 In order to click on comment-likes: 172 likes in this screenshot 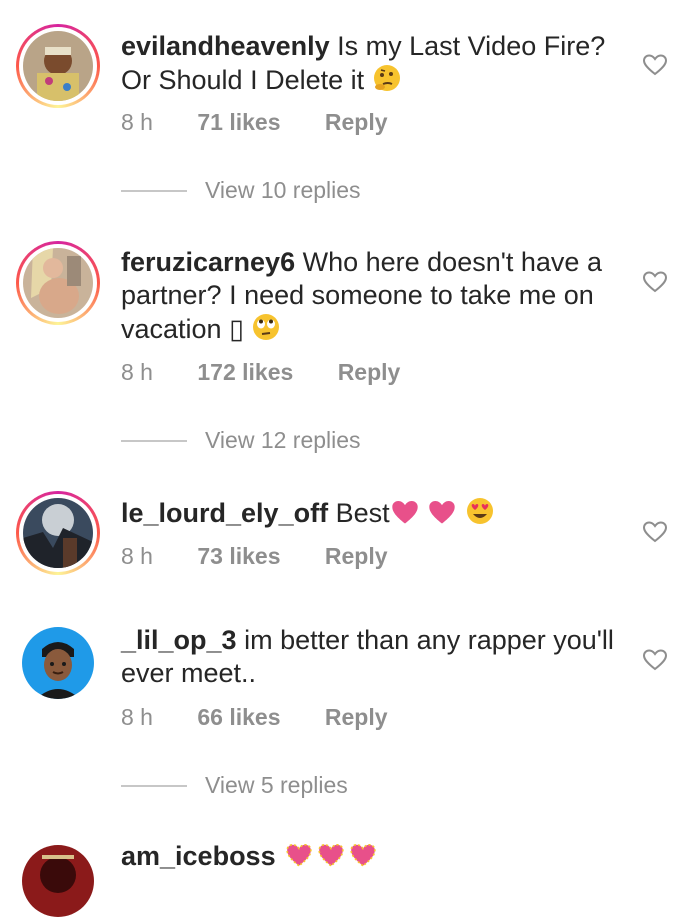, I will do `click(245, 372)`.